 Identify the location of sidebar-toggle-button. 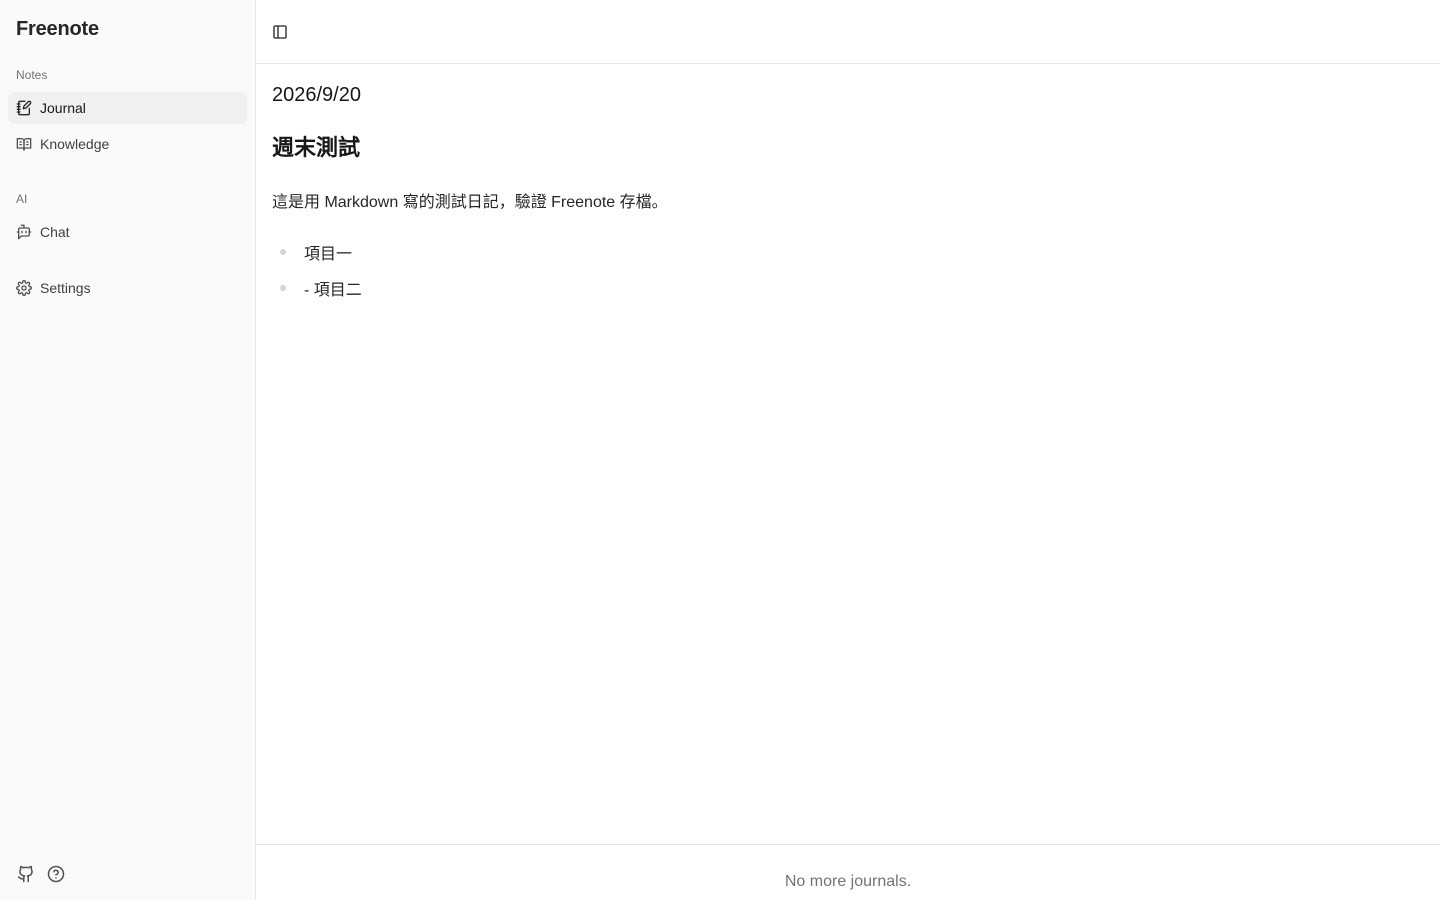
(280, 32).